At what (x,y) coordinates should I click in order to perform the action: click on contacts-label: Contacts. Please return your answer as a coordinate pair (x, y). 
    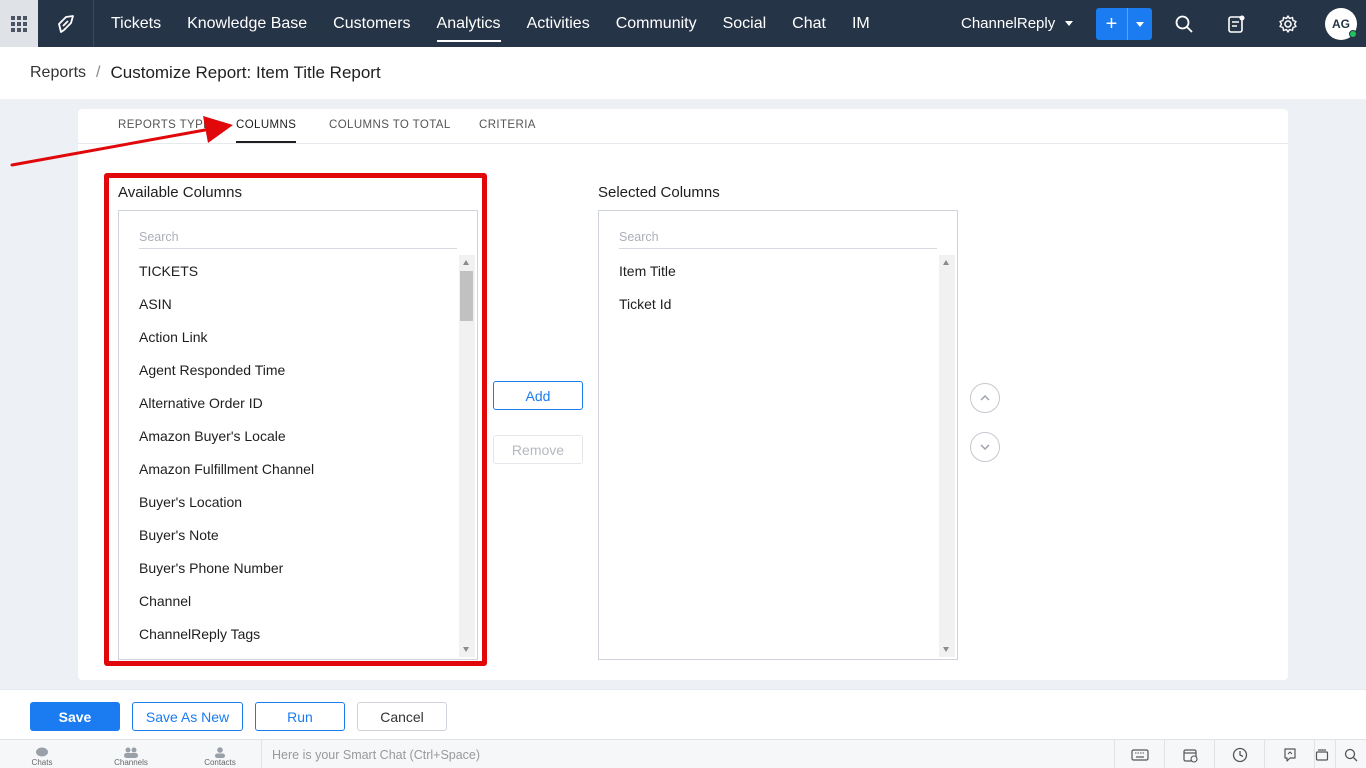
    Looking at the image, I should click on (220, 762).